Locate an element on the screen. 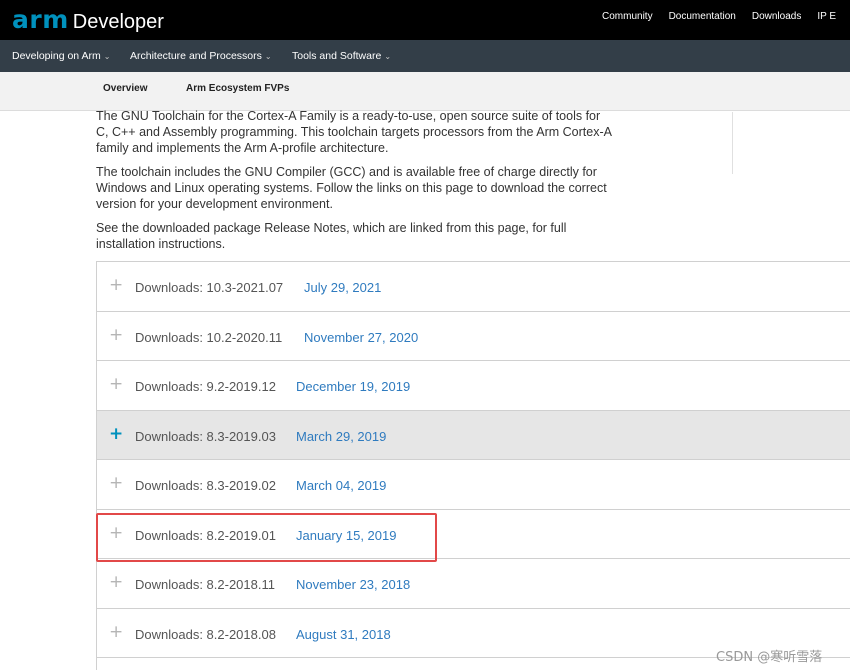  subnav-tab-overview: Overview is located at coordinates (125, 88).